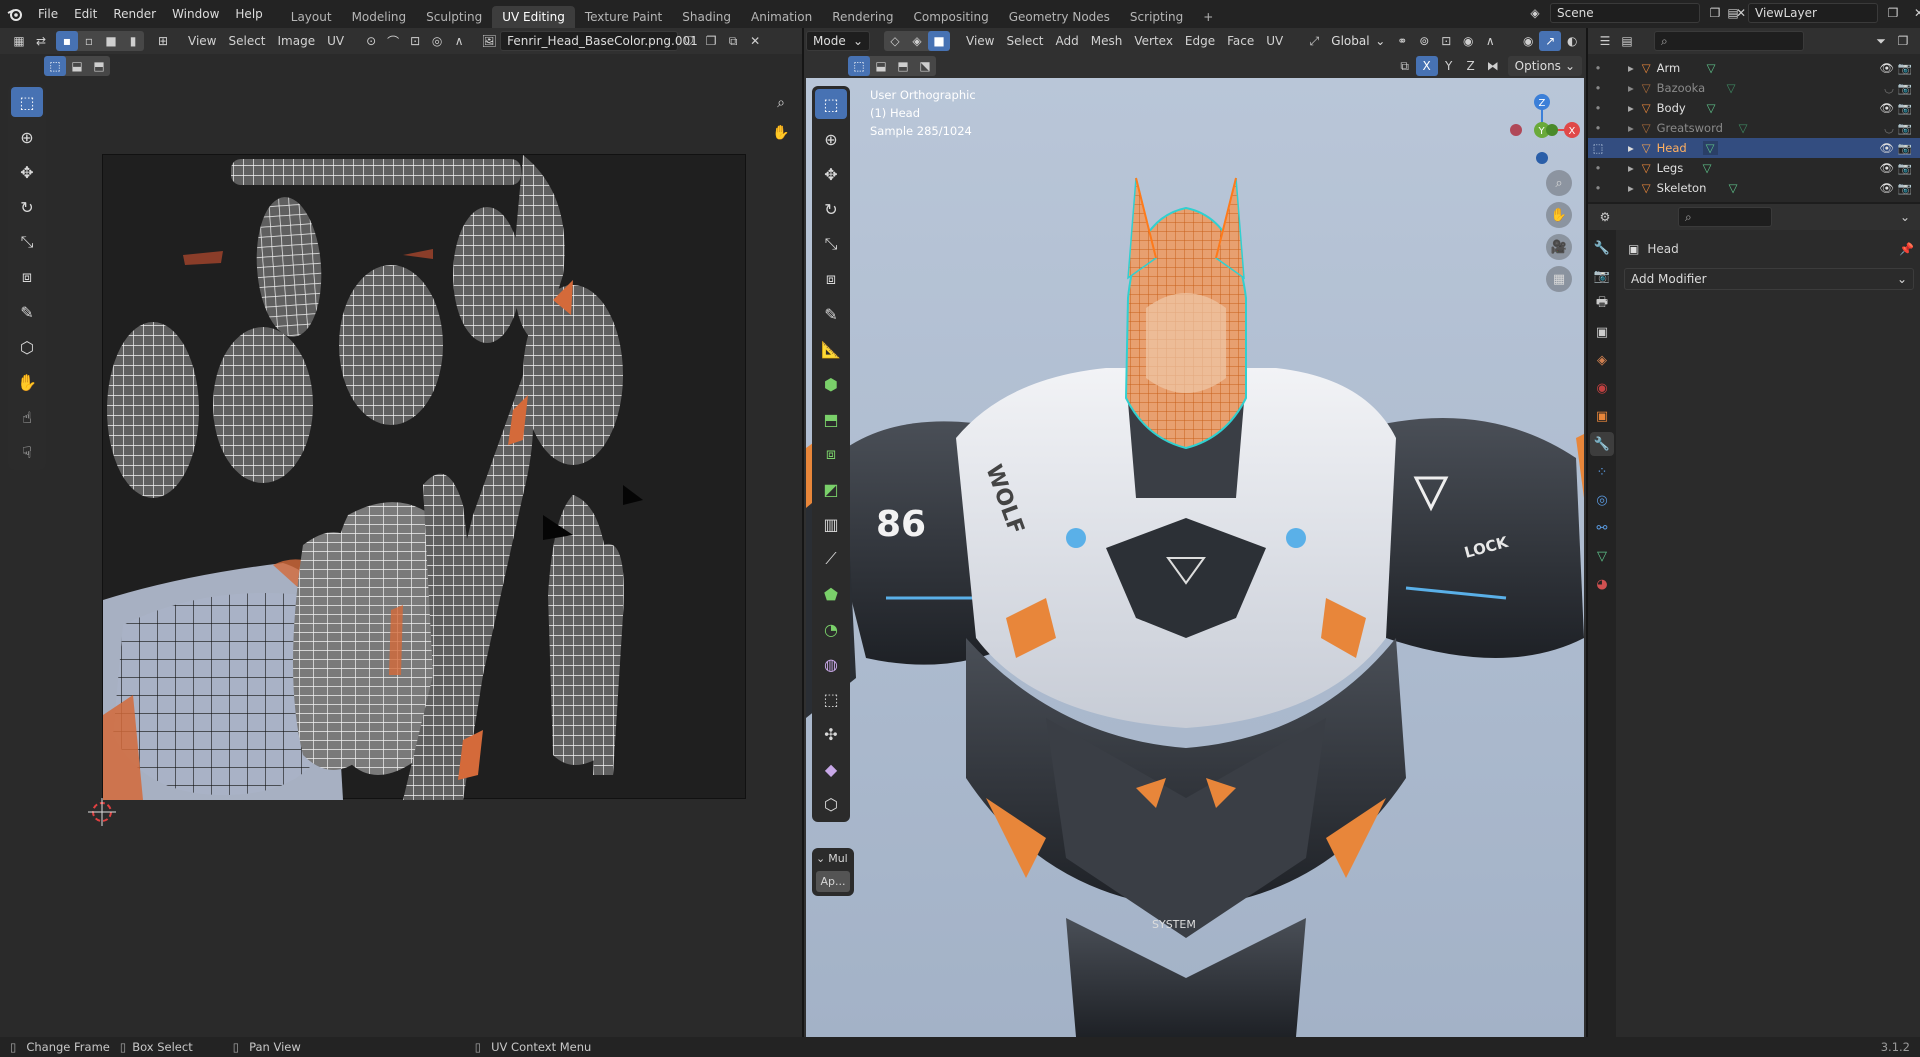  I want to click on visibility-icon: ◉, so click(1528, 41).